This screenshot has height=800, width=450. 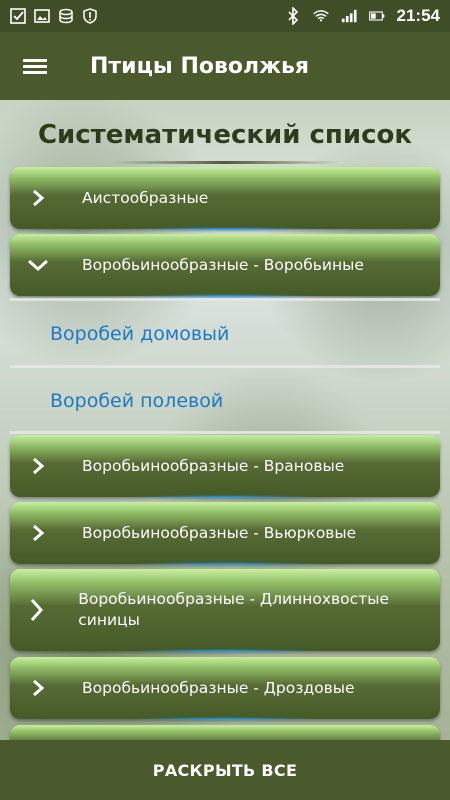 I want to click on group-label: Воробьинообразные - Воробьиные, so click(x=223, y=264).